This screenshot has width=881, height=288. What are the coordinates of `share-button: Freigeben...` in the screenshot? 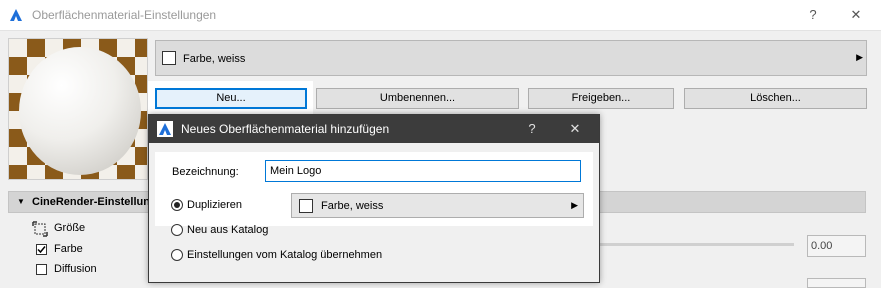 It's located at (601, 98).